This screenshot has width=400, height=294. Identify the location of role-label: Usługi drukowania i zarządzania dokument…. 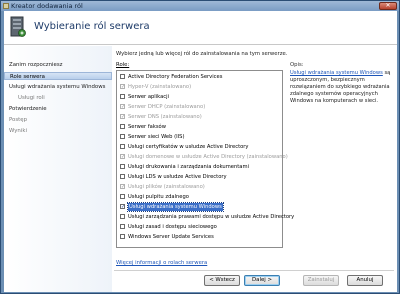
(188, 167).